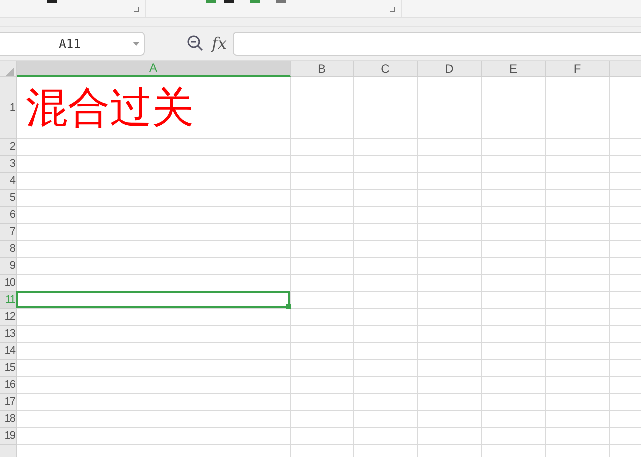 The height and width of the screenshot is (457, 641). Describe the element at coordinates (8, 385) in the screenshot. I see `row-header: 16` at that location.